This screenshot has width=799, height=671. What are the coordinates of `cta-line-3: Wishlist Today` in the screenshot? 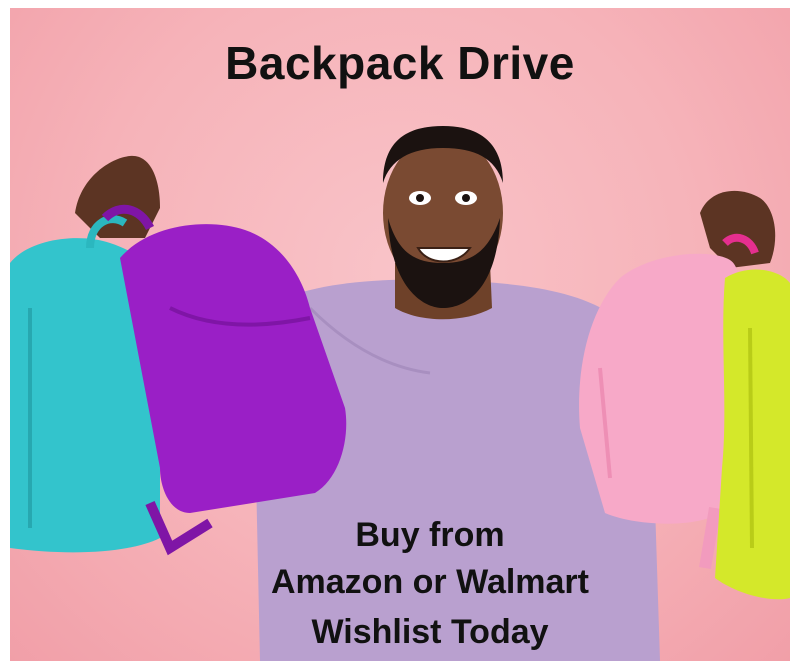 It's located at (430, 632).